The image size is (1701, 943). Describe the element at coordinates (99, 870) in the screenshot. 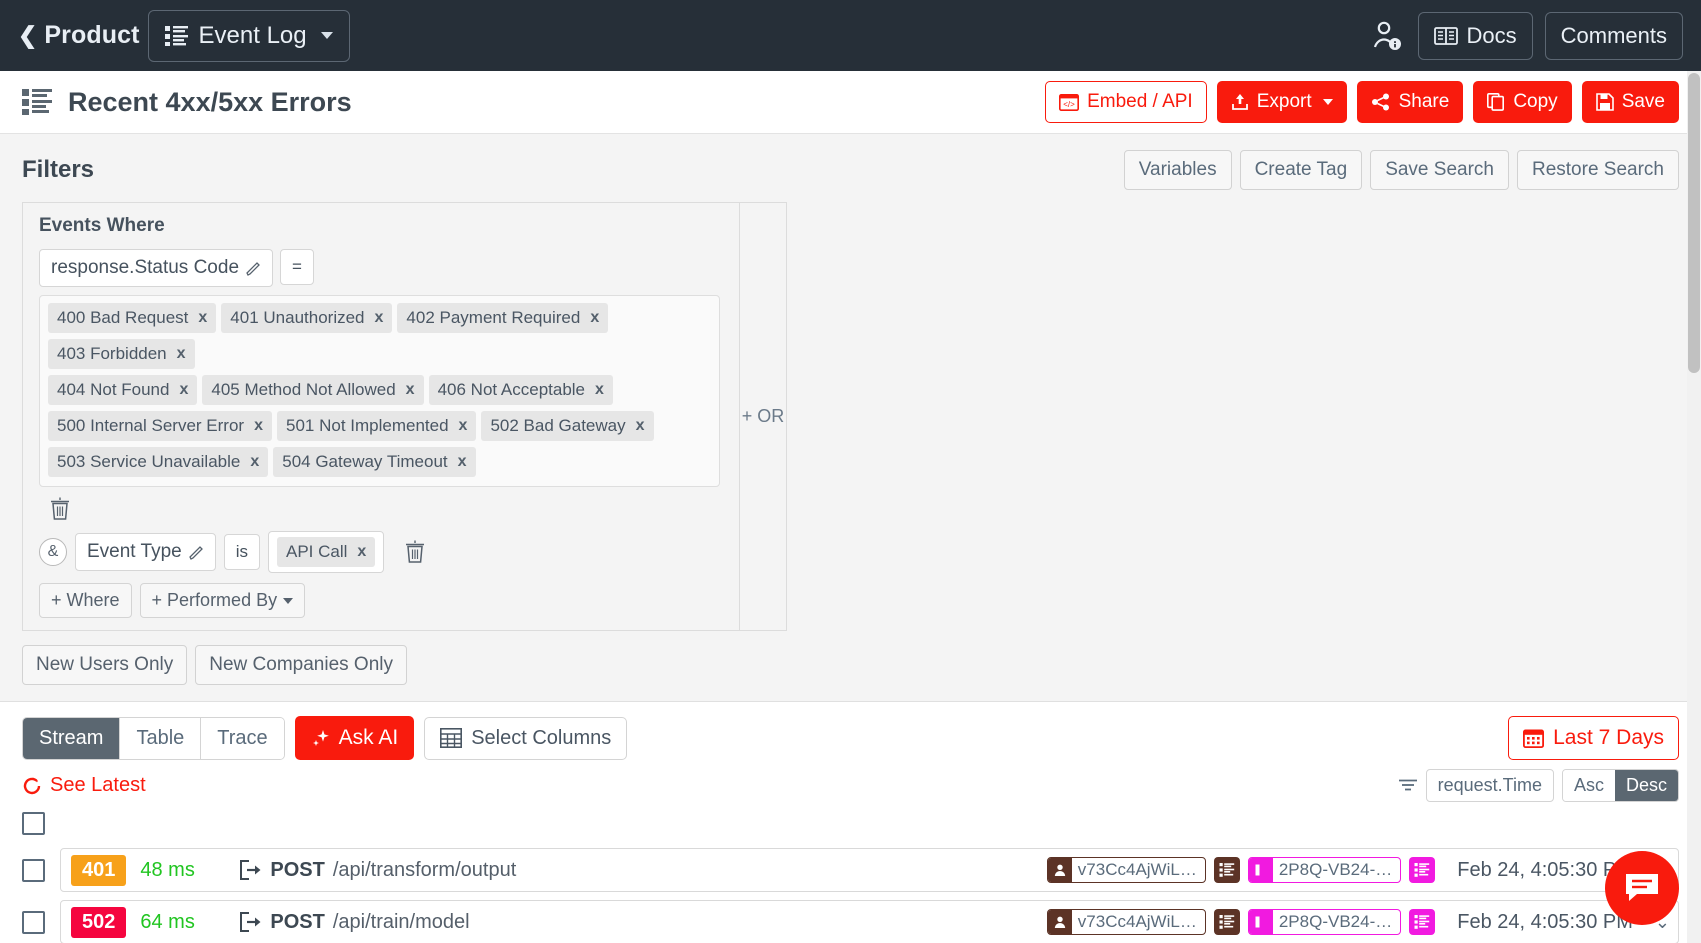

I see `status-badge: 401` at that location.